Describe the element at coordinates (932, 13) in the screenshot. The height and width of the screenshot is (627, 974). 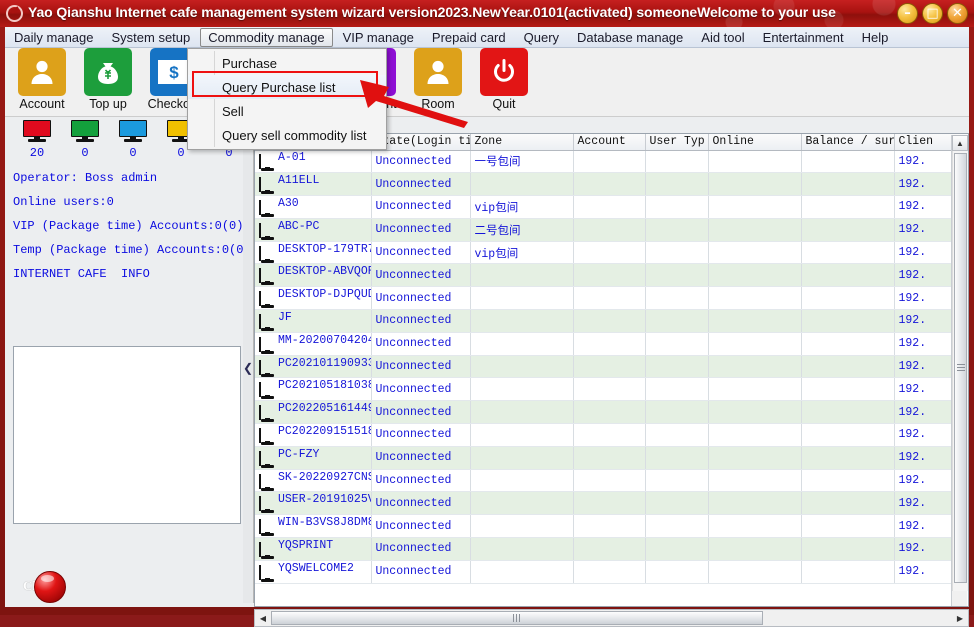
I see `maximize-button: □` at that location.